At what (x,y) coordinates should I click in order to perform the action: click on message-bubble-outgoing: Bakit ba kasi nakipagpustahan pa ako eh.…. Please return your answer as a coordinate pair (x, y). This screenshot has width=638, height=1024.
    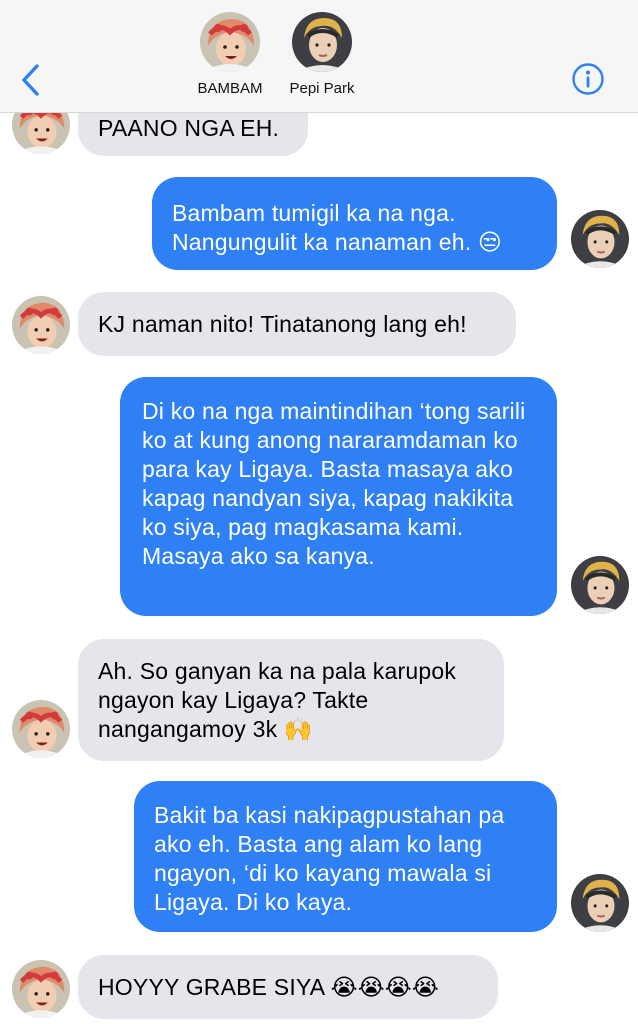
    Looking at the image, I should click on (345, 856).